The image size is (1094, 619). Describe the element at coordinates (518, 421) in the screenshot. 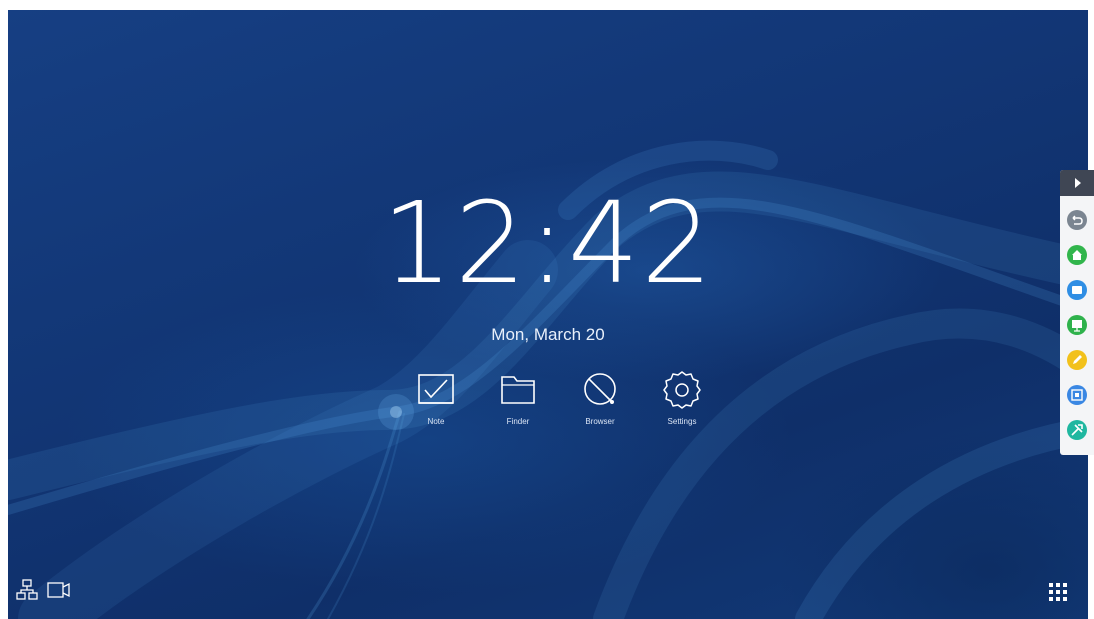

I see `app-label: Finder` at that location.